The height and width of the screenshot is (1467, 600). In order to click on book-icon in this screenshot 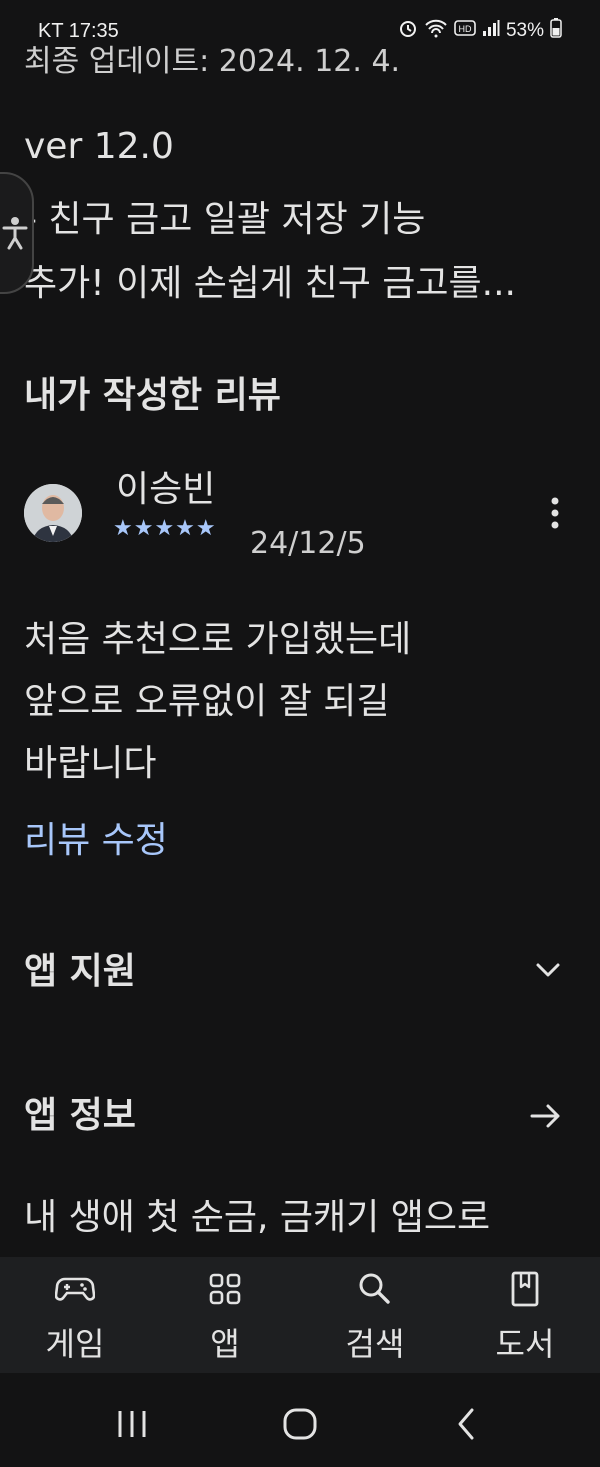, I will do `click(525, 1289)`.